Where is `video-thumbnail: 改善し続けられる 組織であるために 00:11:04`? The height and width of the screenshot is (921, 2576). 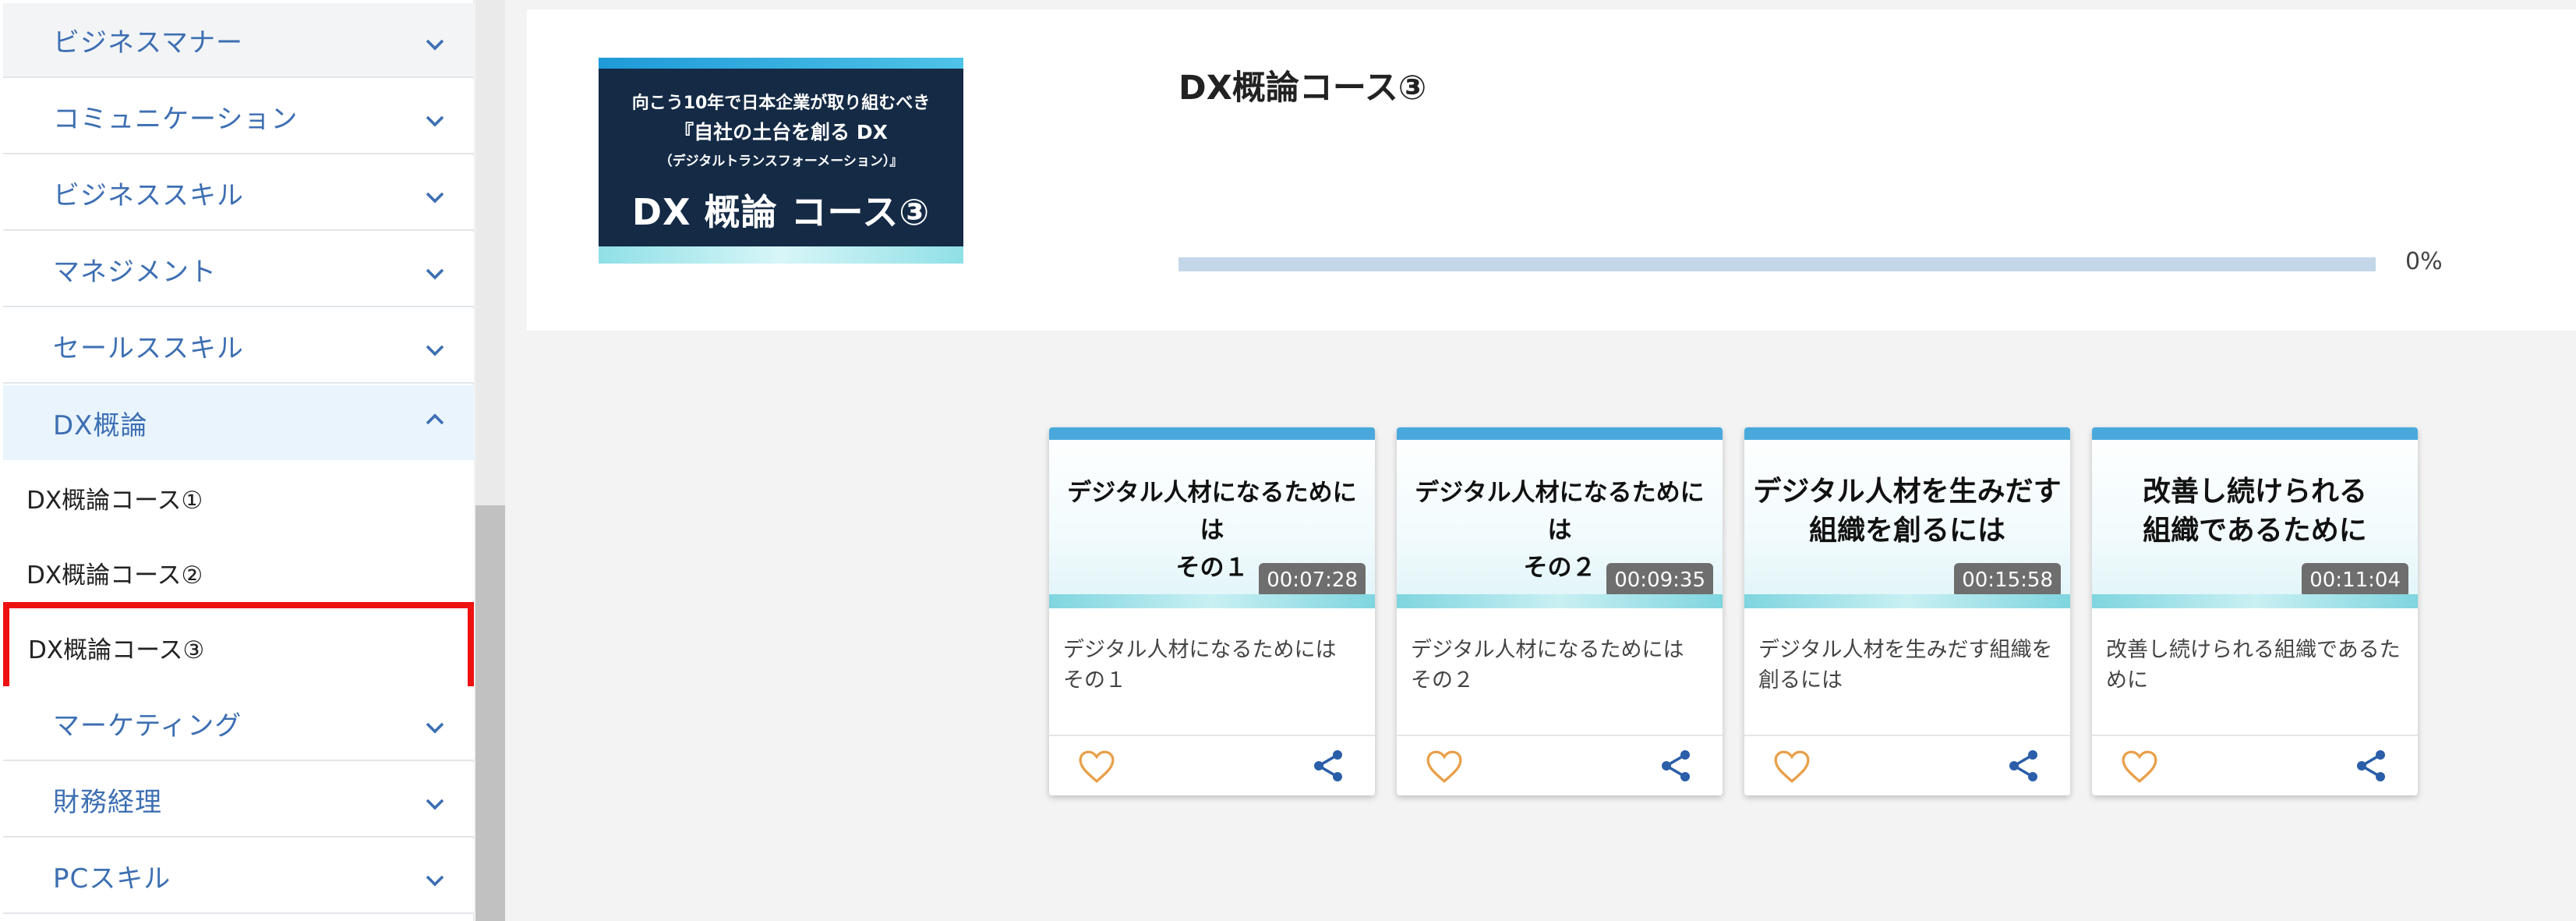 video-thumbnail: 改善し続けられる 組織であるために 00:11:04 is located at coordinates (2255, 517).